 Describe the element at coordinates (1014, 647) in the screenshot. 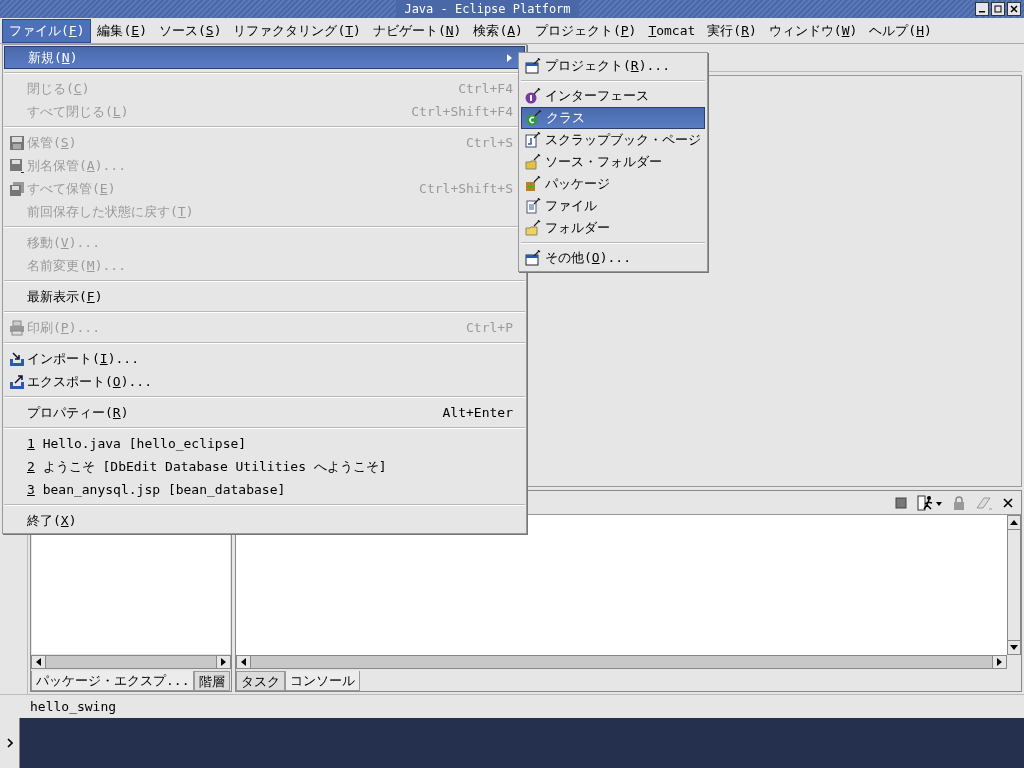

I see `down-arrow-icon` at that location.